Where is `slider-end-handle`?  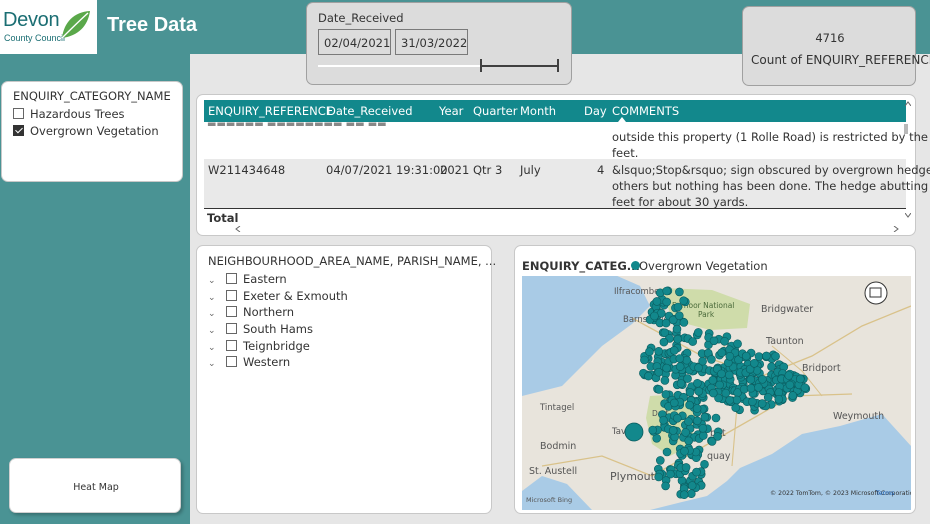 slider-end-handle is located at coordinates (558, 65).